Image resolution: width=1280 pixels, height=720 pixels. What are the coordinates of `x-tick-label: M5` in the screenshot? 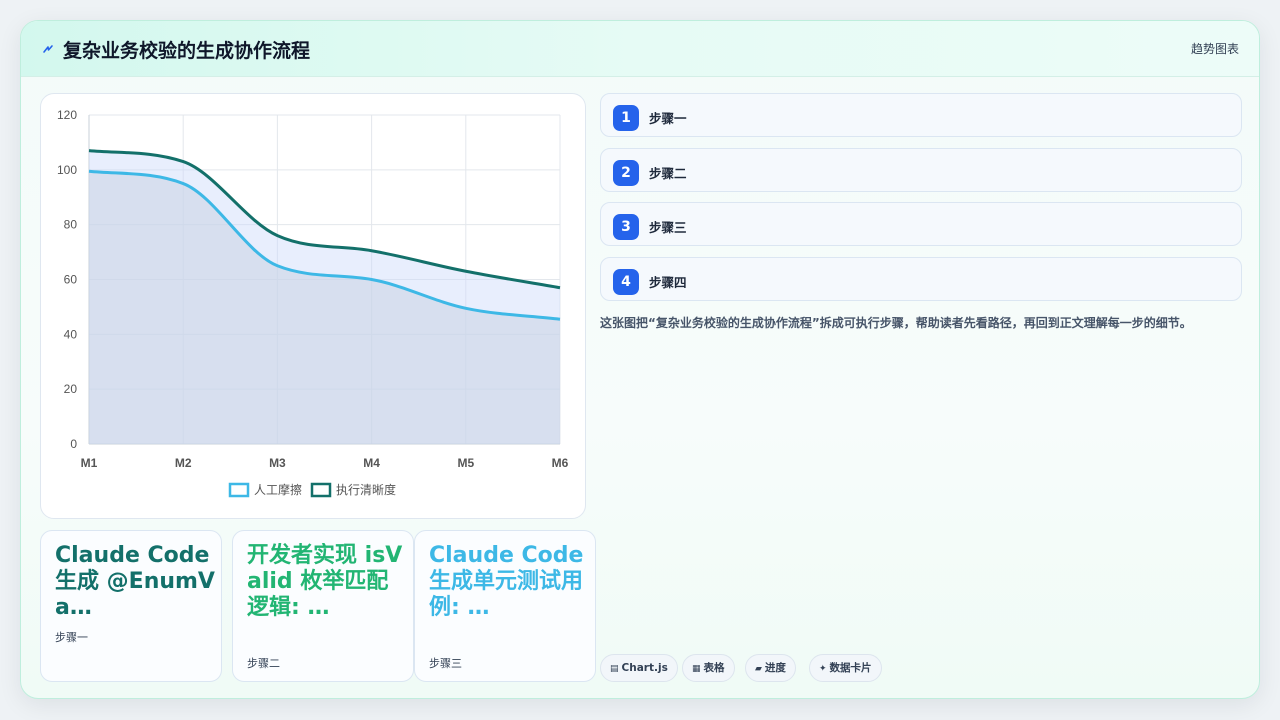 It's located at (465, 463).